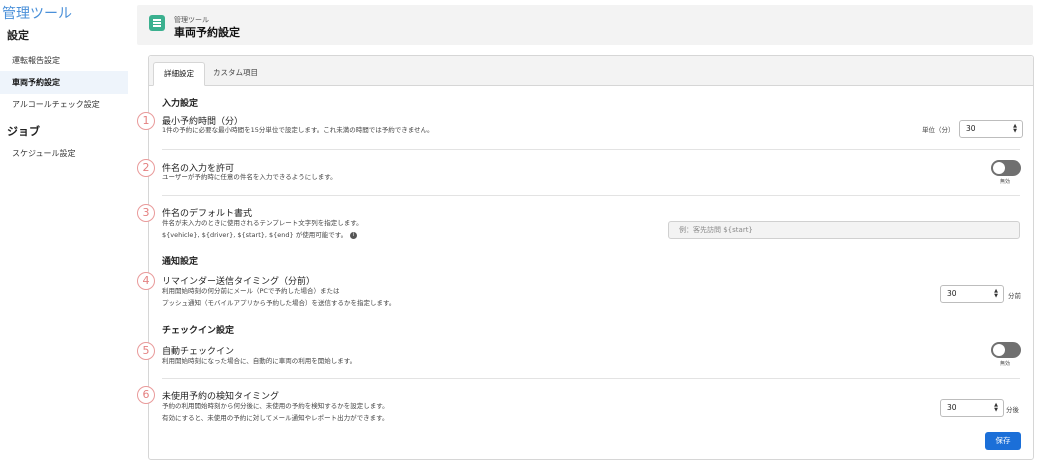 The height and width of the screenshot is (463, 1040). What do you see at coordinates (146, 281) in the screenshot?
I see `step-badge-4: 4` at bounding box center [146, 281].